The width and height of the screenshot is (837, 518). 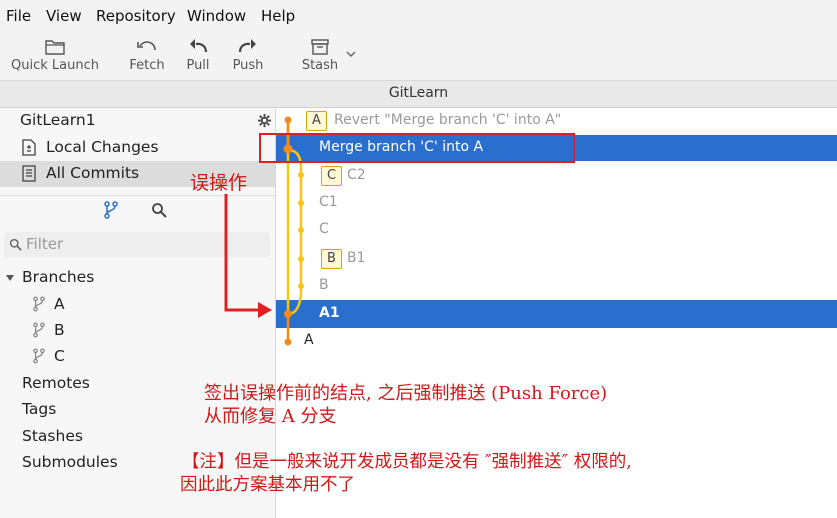 I want to click on menu-bar: File View Repository Window Help, so click(x=418, y=16).